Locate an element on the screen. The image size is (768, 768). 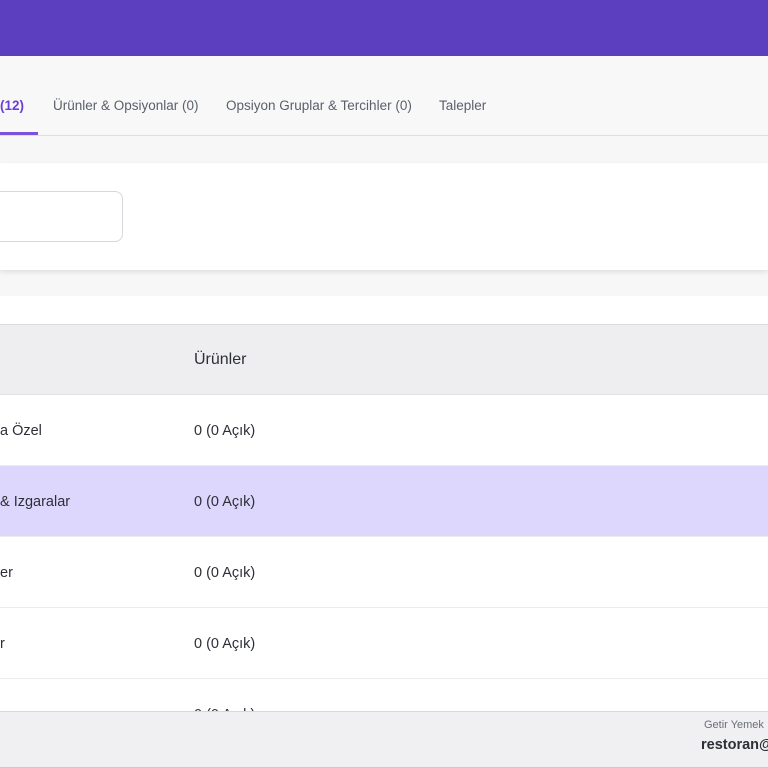
footer-bar: Getir Yemek restoran@ is located at coordinates (384, 739).